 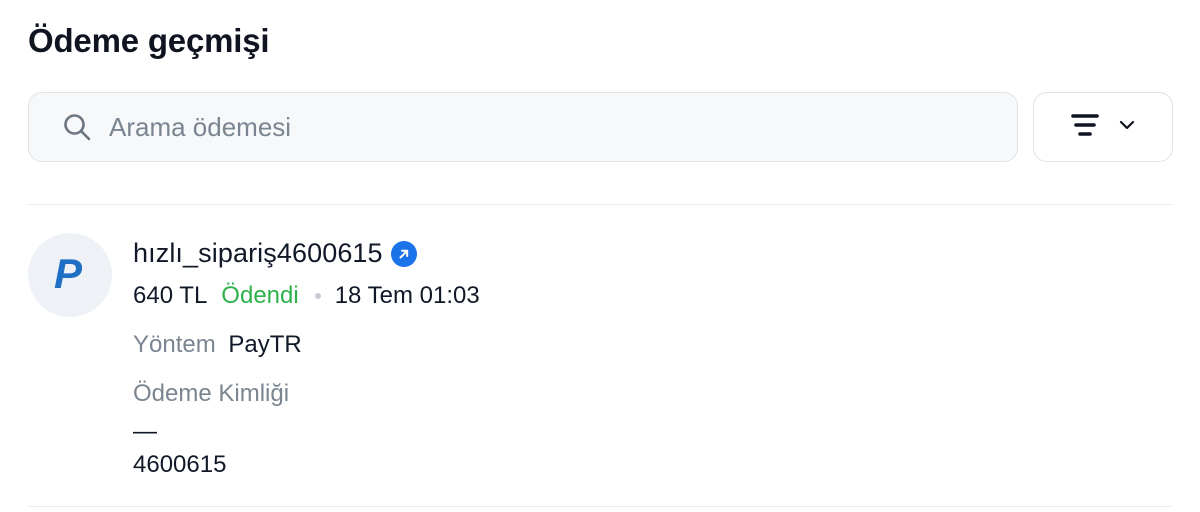 I want to click on list-divider-top, so click(x=600, y=204).